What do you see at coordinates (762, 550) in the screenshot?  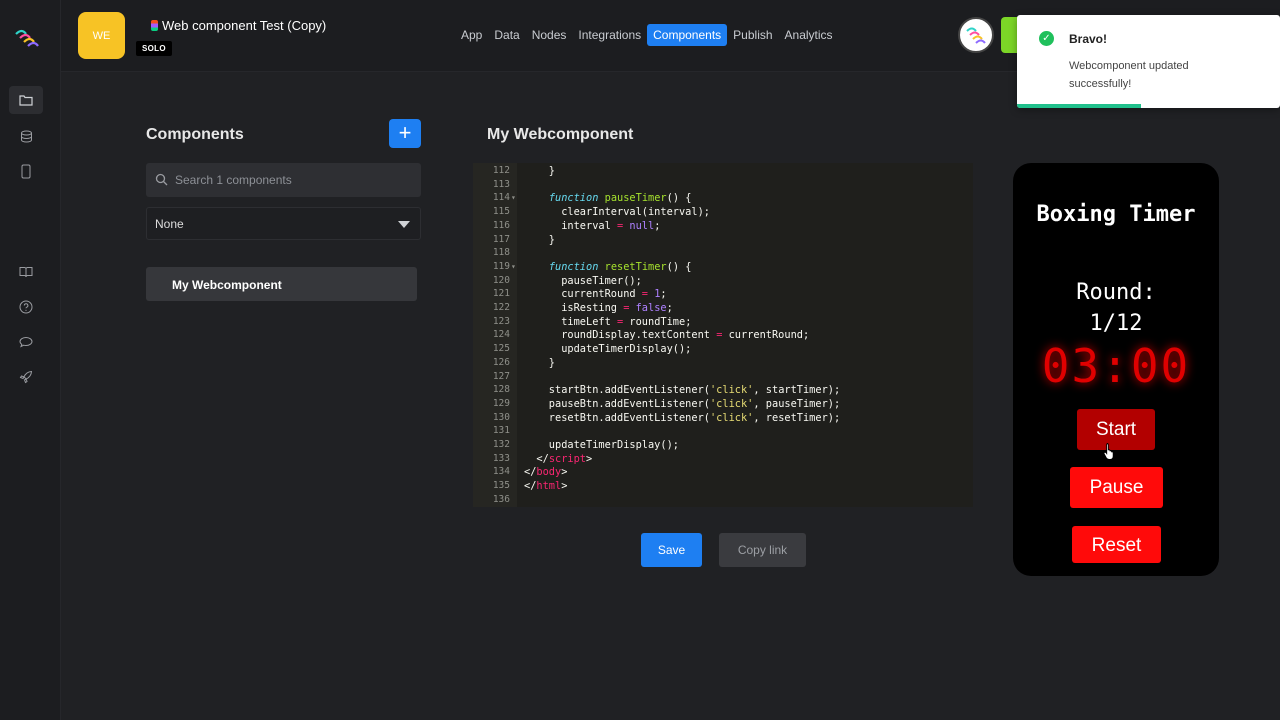 I see `copy-link-button: Copy link` at bounding box center [762, 550].